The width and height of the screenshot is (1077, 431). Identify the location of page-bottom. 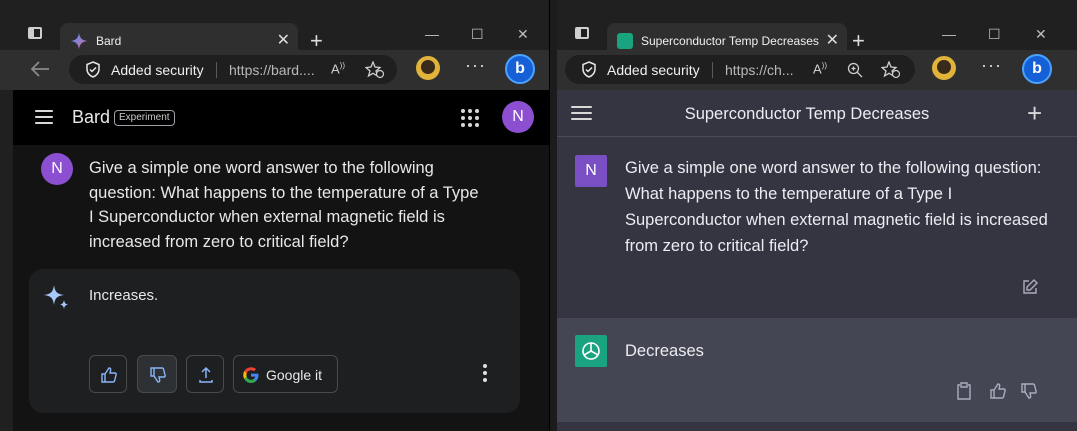
(817, 426).